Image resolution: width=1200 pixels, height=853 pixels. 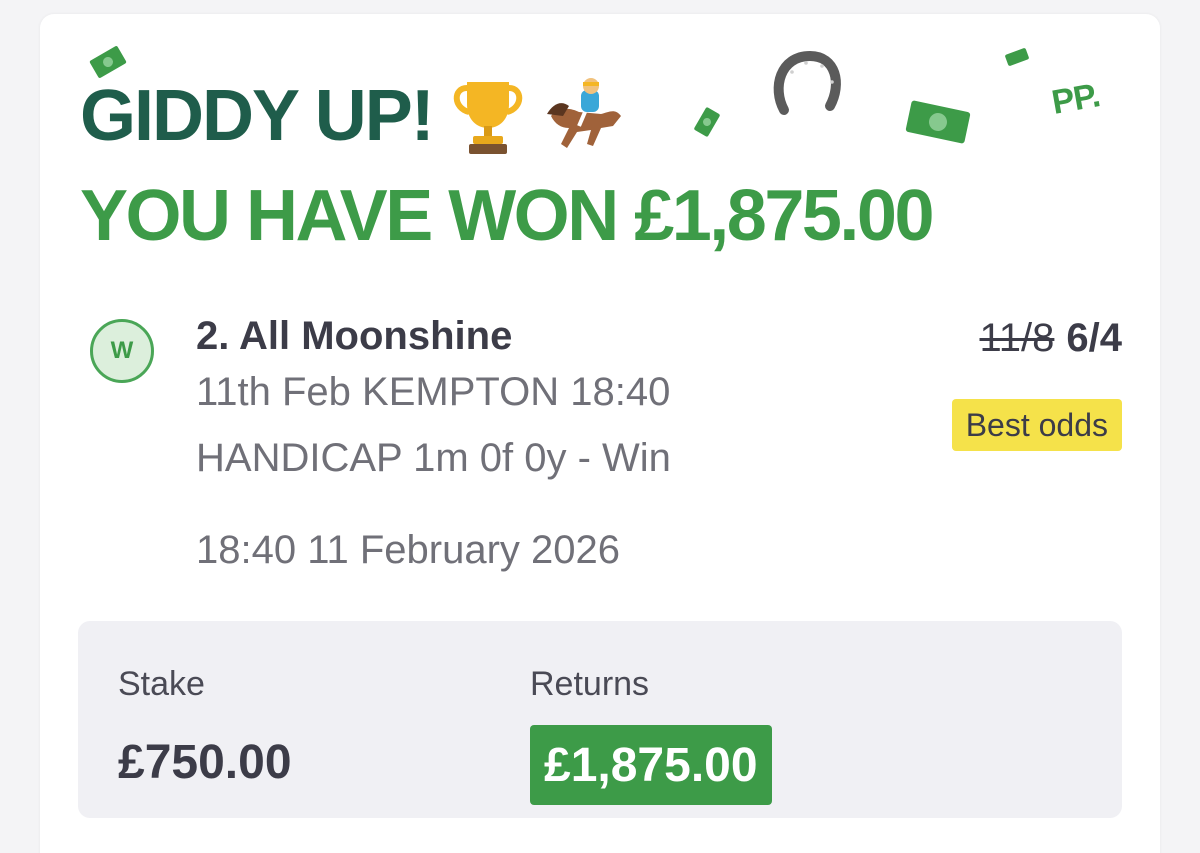 I want to click on horseshoe-icon, so click(x=807, y=82).